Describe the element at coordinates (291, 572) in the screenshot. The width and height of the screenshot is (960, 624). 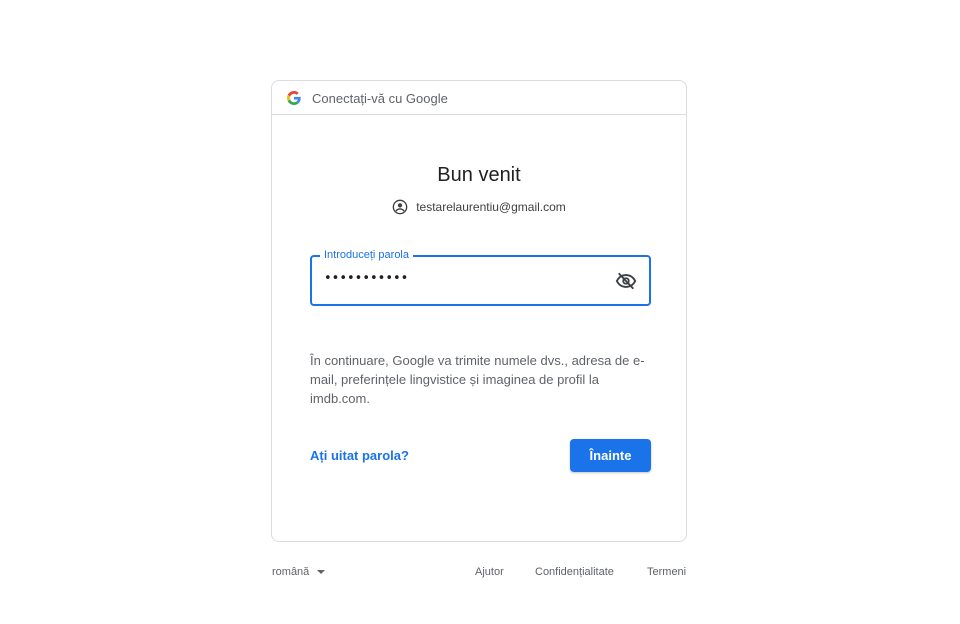
I see `language-label: română` at that location.